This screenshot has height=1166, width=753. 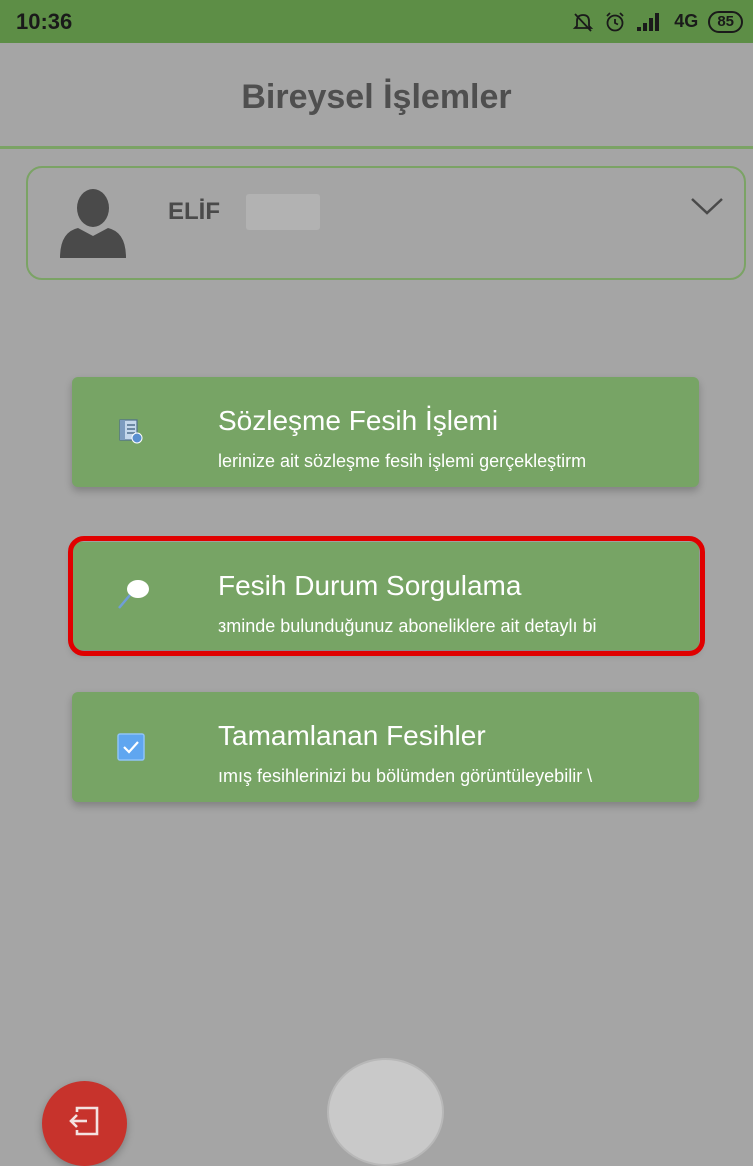 I want to click on user-avatar-icon, so click(x=93, y=224).